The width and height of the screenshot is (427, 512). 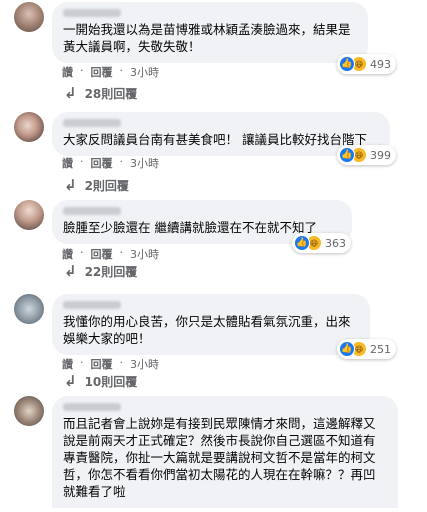 I want to click on reaction-count: 363, so click(x=335, y=243).